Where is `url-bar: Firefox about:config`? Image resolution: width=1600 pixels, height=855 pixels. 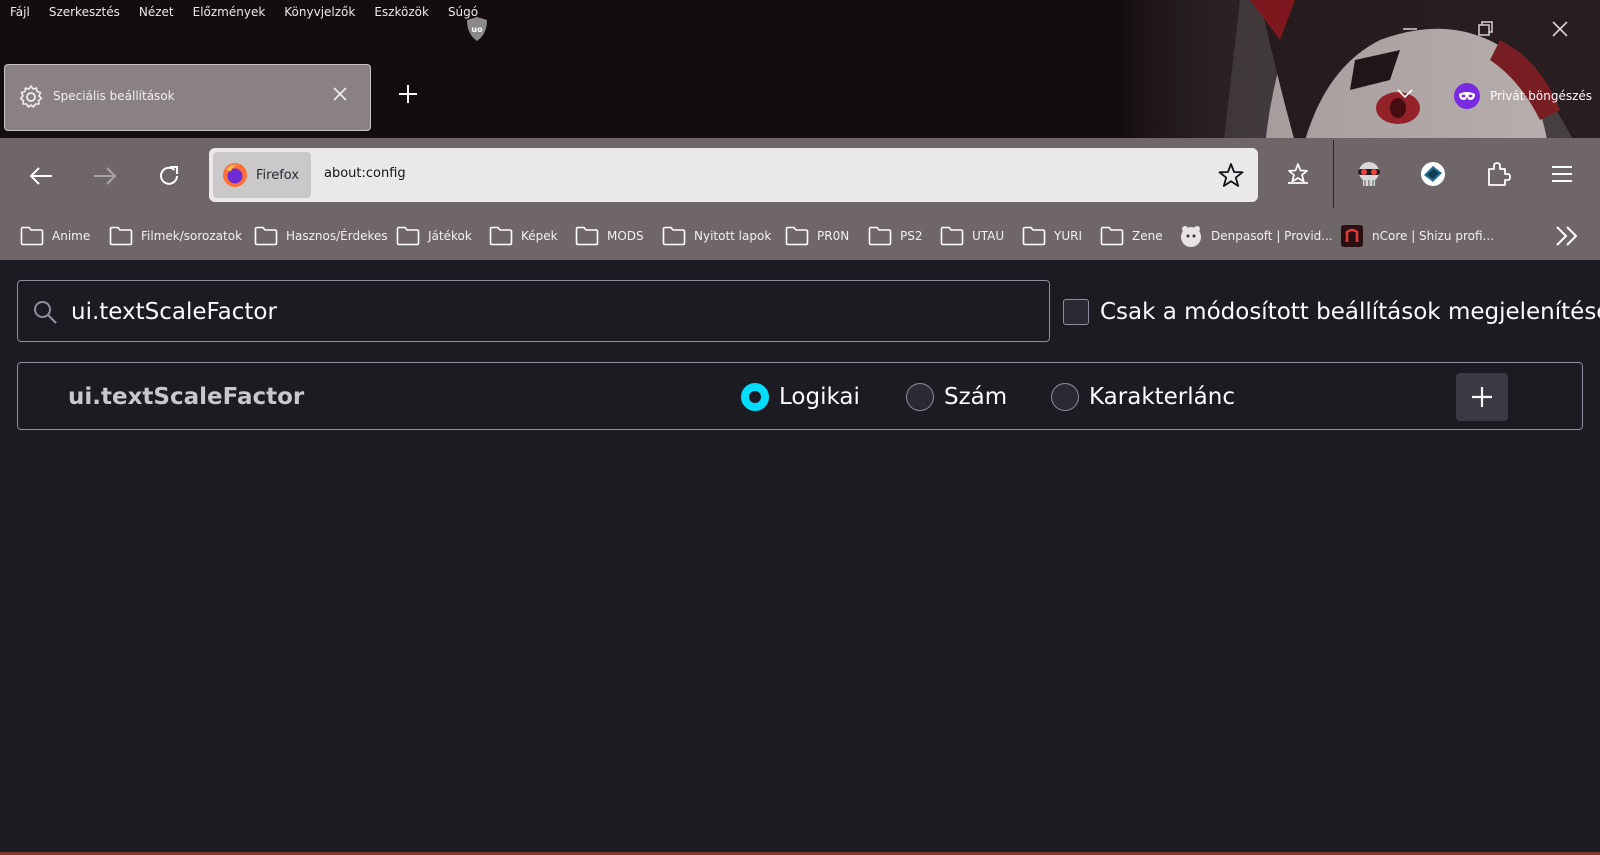
url-bar: Firefox about:config is located at coordinates (733, 175).